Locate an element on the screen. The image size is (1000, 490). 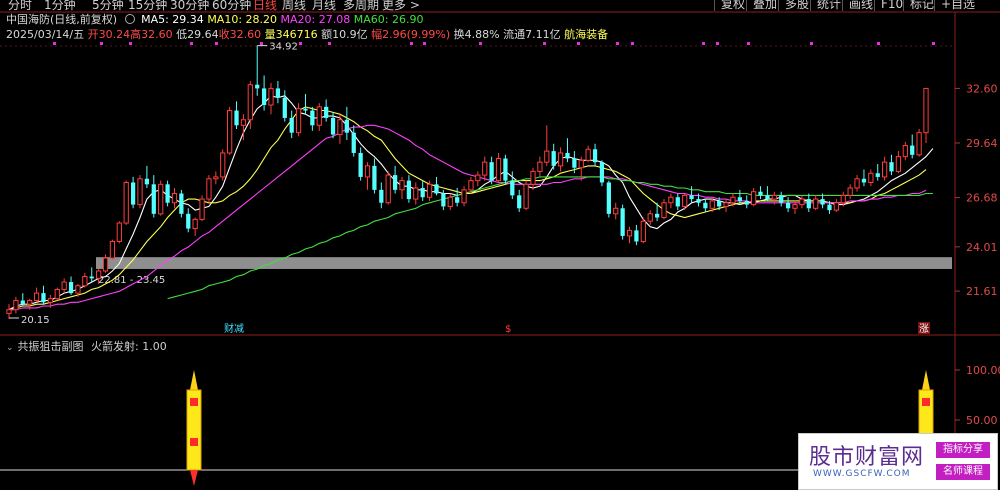
high-annotation: 34.92 is located at coordinates (283, 47).